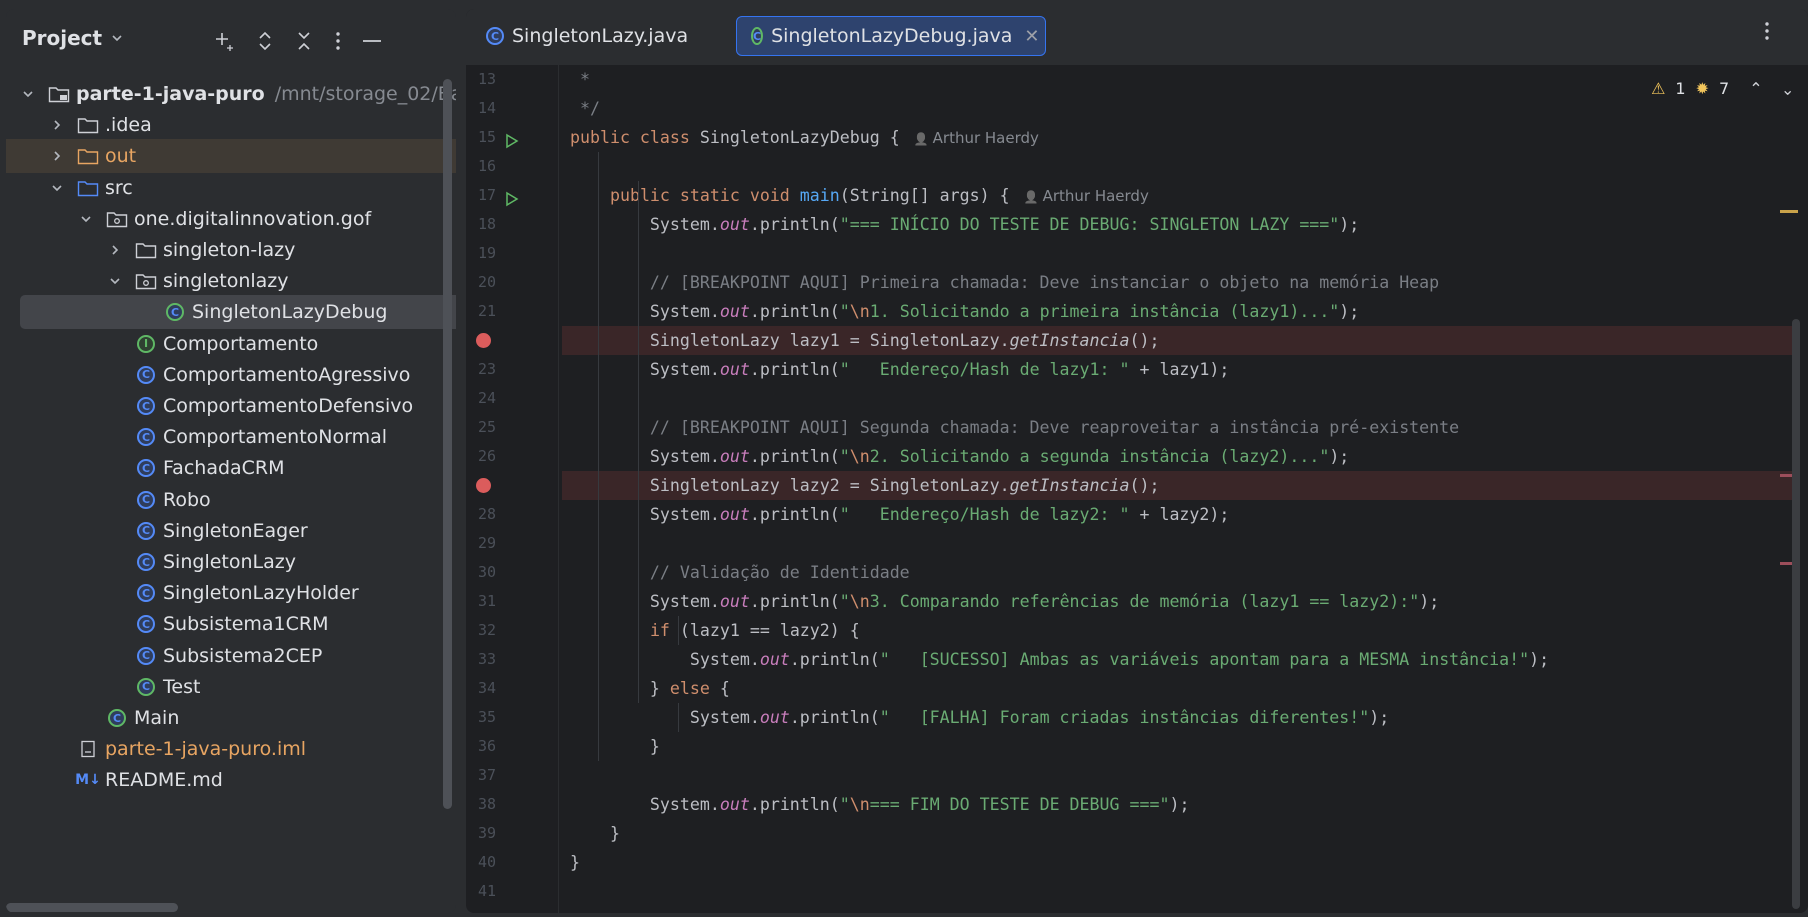 This screenshot has height=917, width=1808. Describe the element at coordinates (238, 468) in the screenshot. I see `tree-item: C FachadaCRM` at that location.